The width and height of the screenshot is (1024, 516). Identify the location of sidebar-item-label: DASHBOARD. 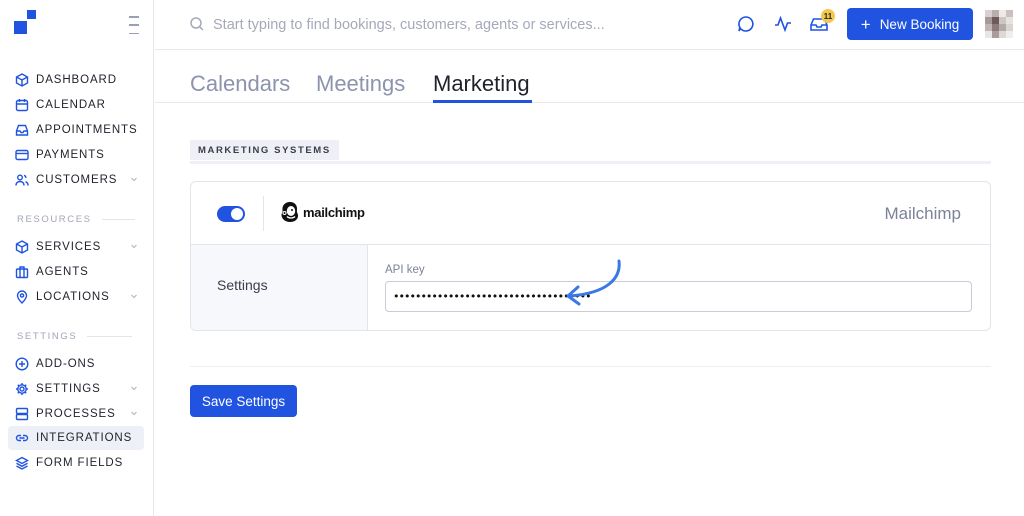
(76, 80).